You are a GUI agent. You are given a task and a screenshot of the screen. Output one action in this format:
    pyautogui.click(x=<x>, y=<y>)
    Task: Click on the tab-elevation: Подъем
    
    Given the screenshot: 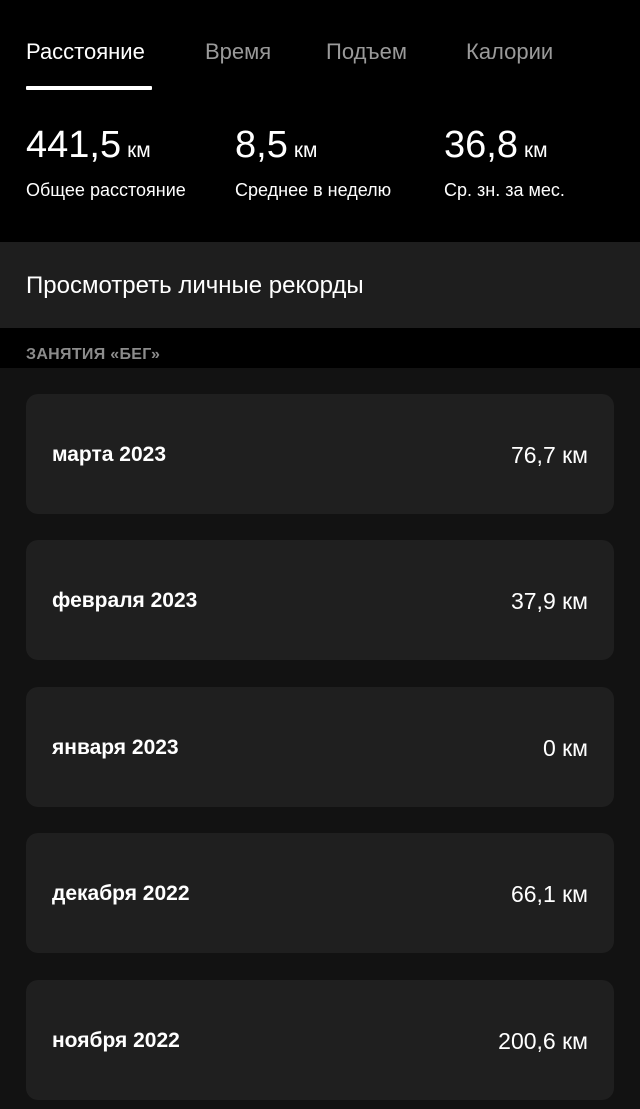 What is the action you would take?
    pyautogui.click(x=366, y=52)
    